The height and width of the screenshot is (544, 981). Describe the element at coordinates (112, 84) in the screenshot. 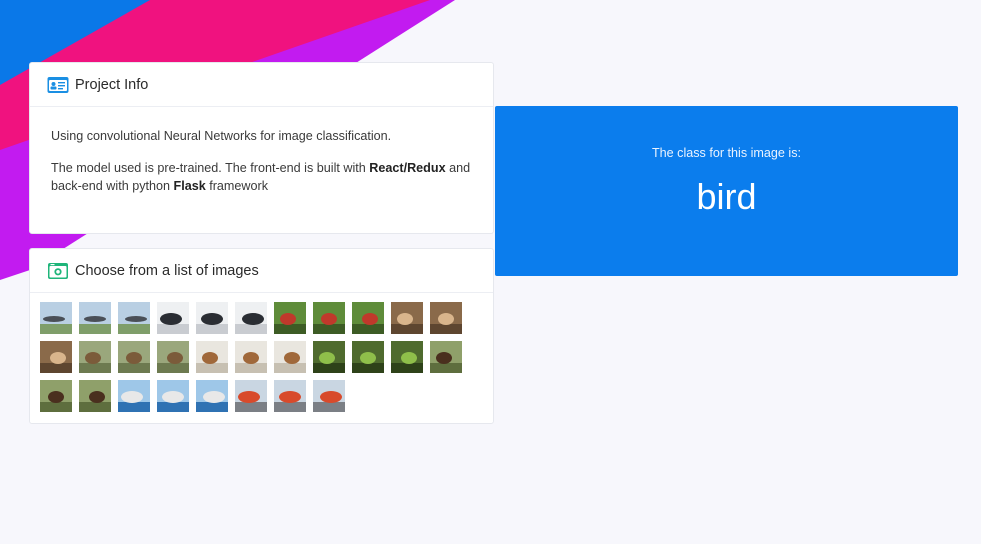

I see `project-info-title: Project Info` at that location.